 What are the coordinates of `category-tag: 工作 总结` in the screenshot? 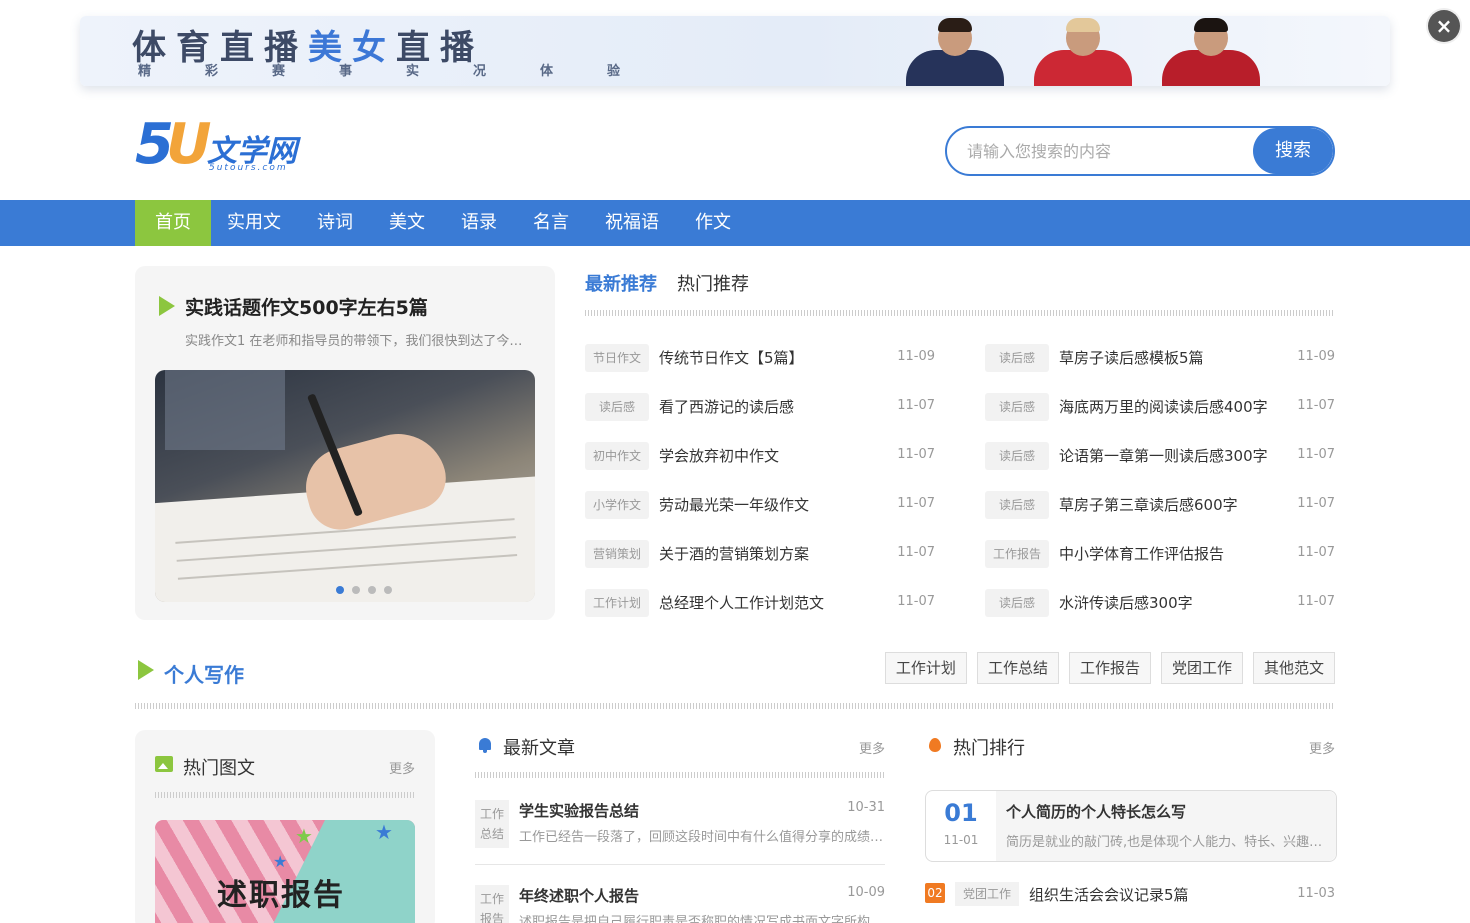 It's located at (492, 824).